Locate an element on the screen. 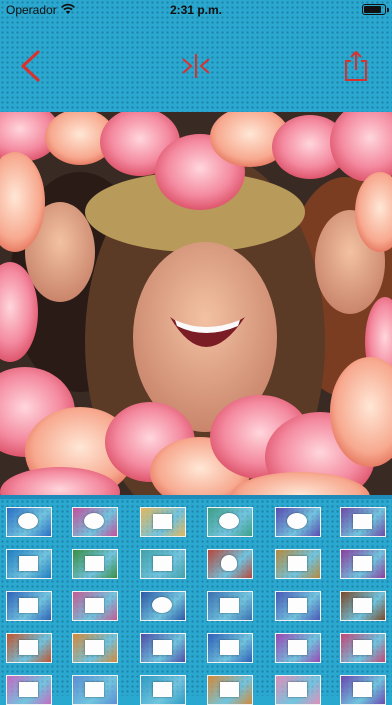 The image size is (392, 705). share-button is located at coordinates (356, 66).